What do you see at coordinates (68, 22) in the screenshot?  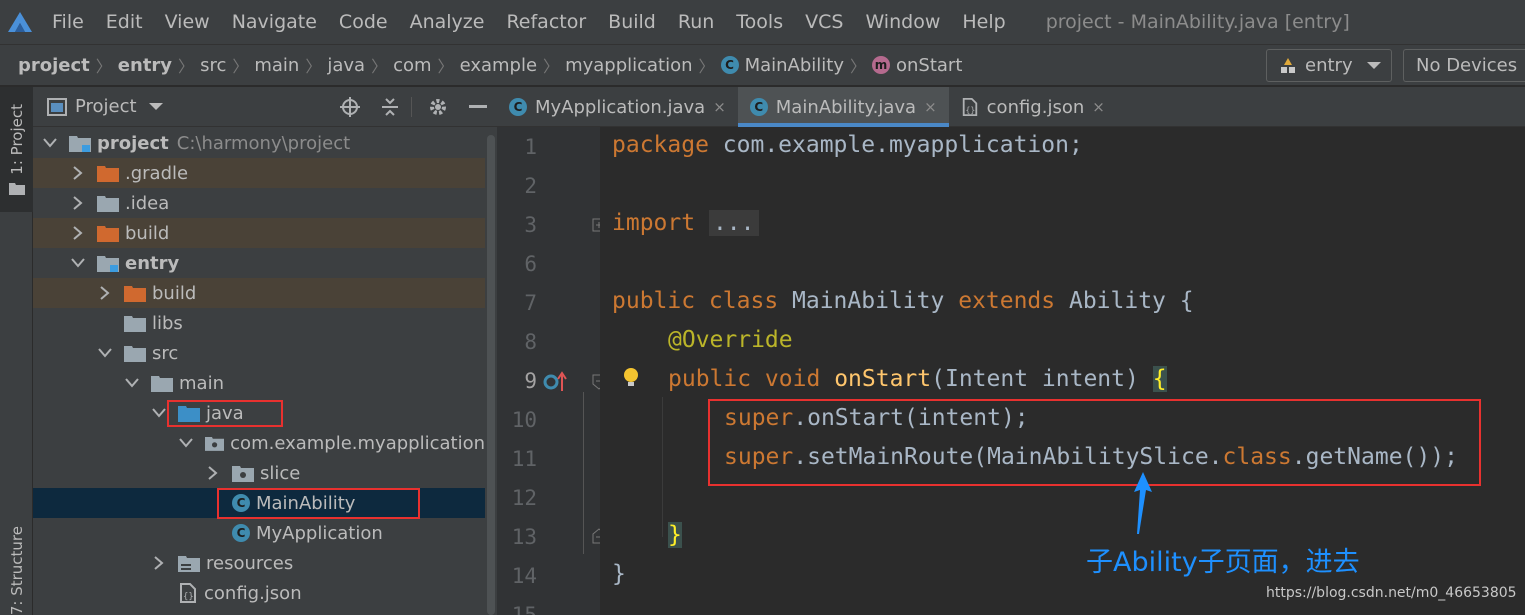 I see `menu-file: File` at bounding box center [68, 22].